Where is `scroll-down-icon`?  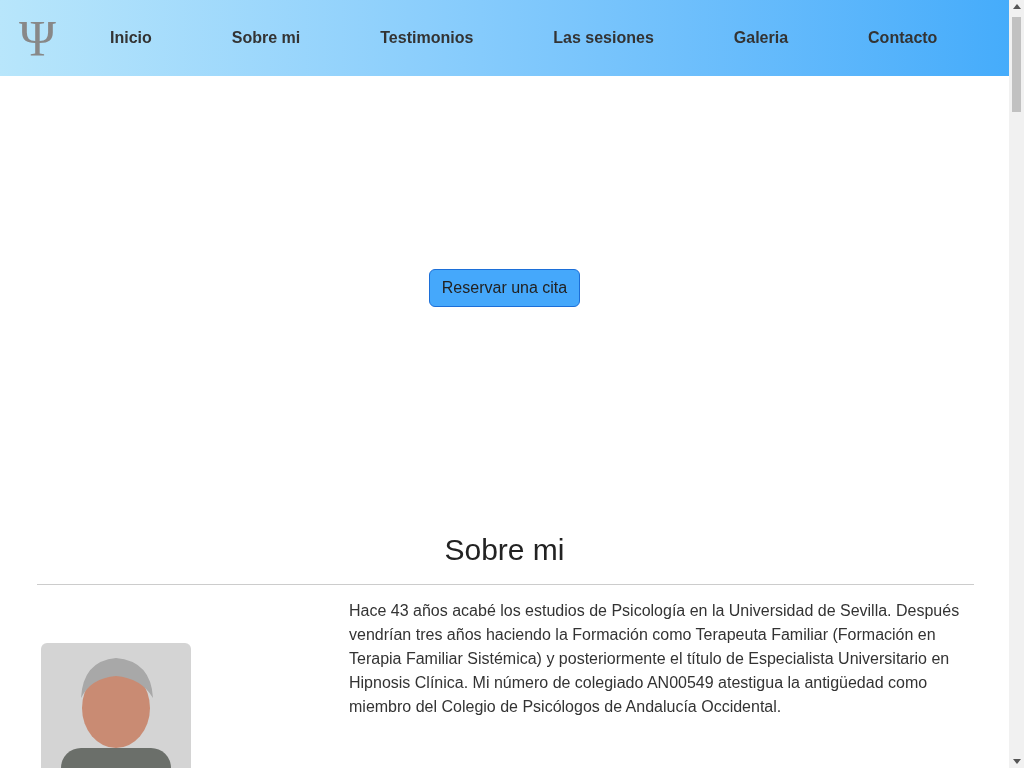 scroll-down-icon is located at coordinates (1016, 761).